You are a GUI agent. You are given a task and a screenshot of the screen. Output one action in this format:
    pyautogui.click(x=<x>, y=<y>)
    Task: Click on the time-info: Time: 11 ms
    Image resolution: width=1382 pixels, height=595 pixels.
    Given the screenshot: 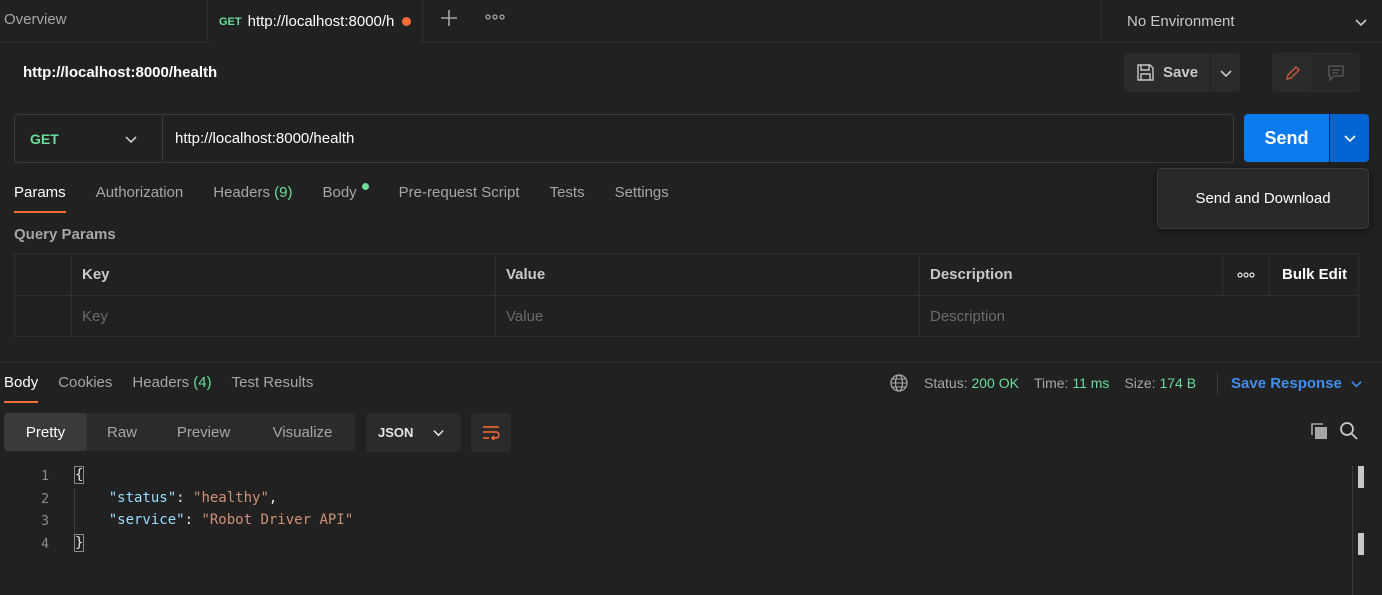 What is the action you would take?
    pyautogui.click(x=1071, y=383)
    